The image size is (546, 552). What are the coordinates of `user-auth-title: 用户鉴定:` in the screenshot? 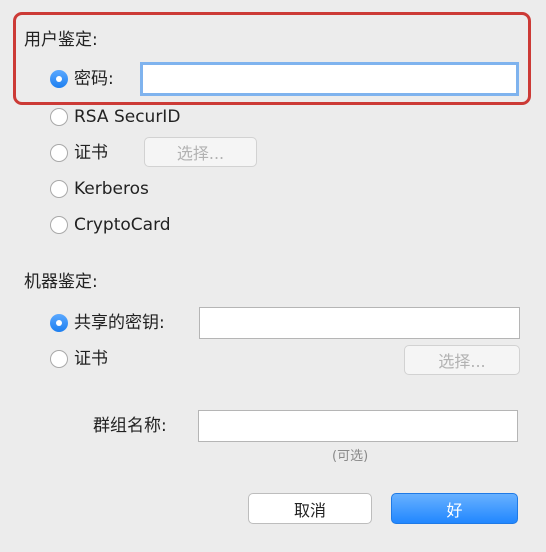 It's located at (61, 40).